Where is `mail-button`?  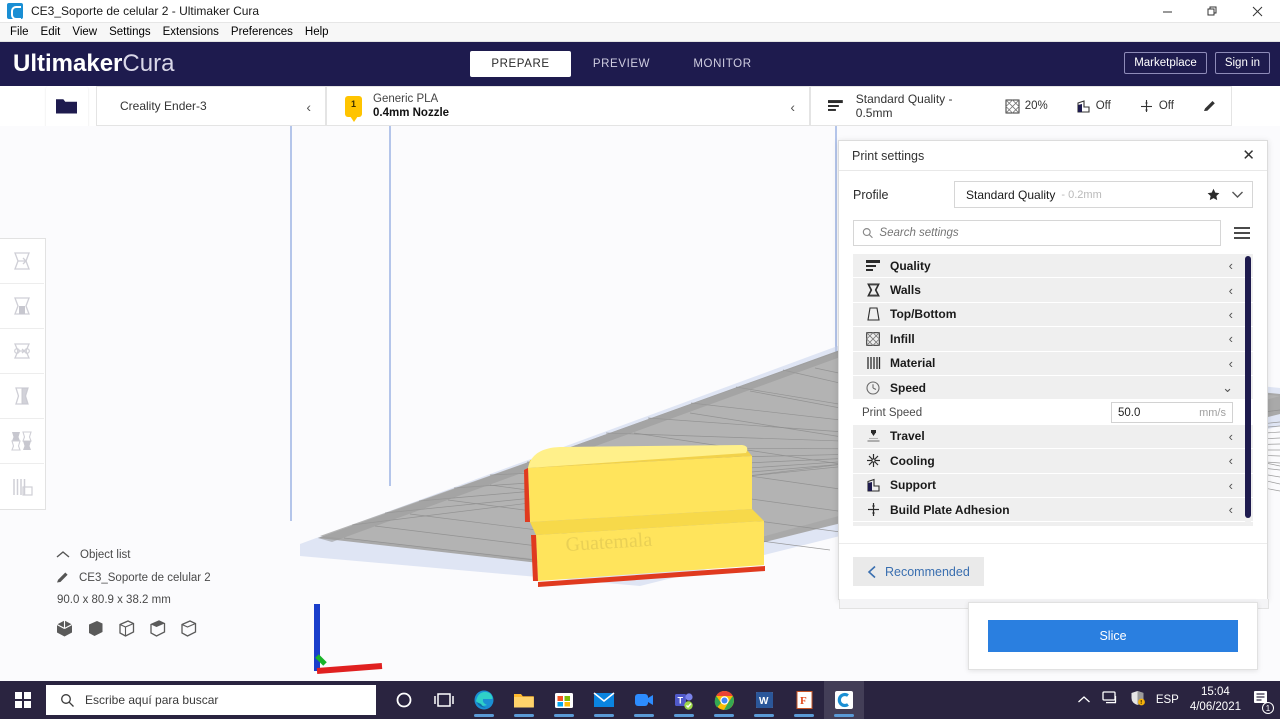 mail-button is located at coordinates (604, 700).